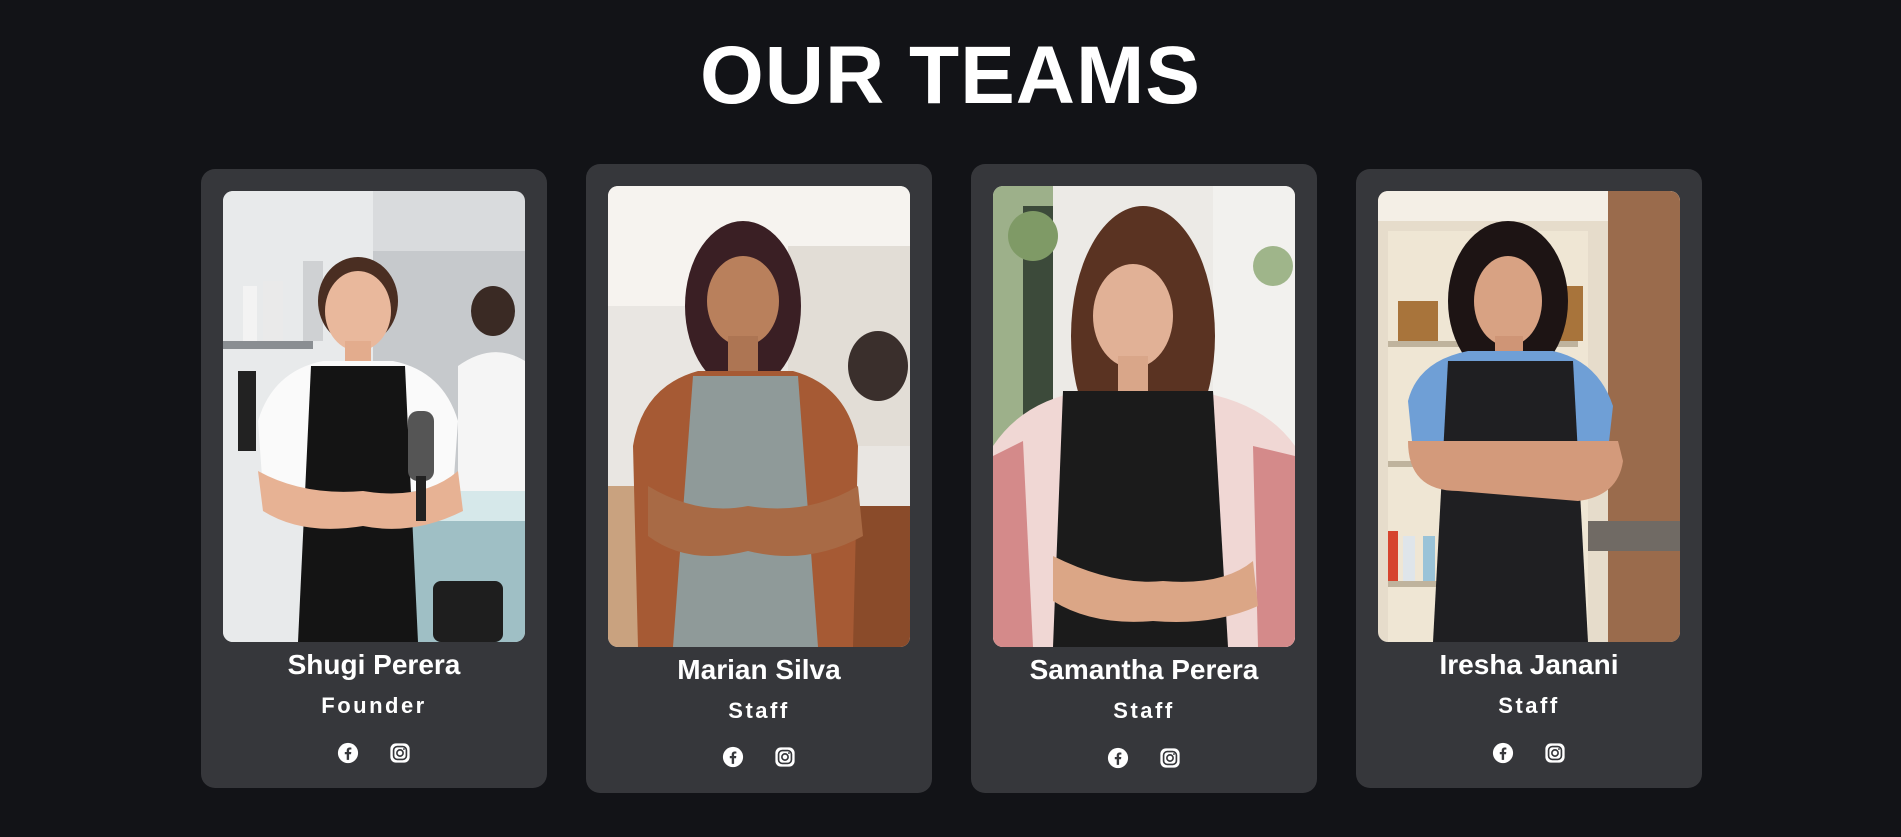 This screenshot has width=1901, height=837. I want to click on member-role: Founder, so click(374, 705).